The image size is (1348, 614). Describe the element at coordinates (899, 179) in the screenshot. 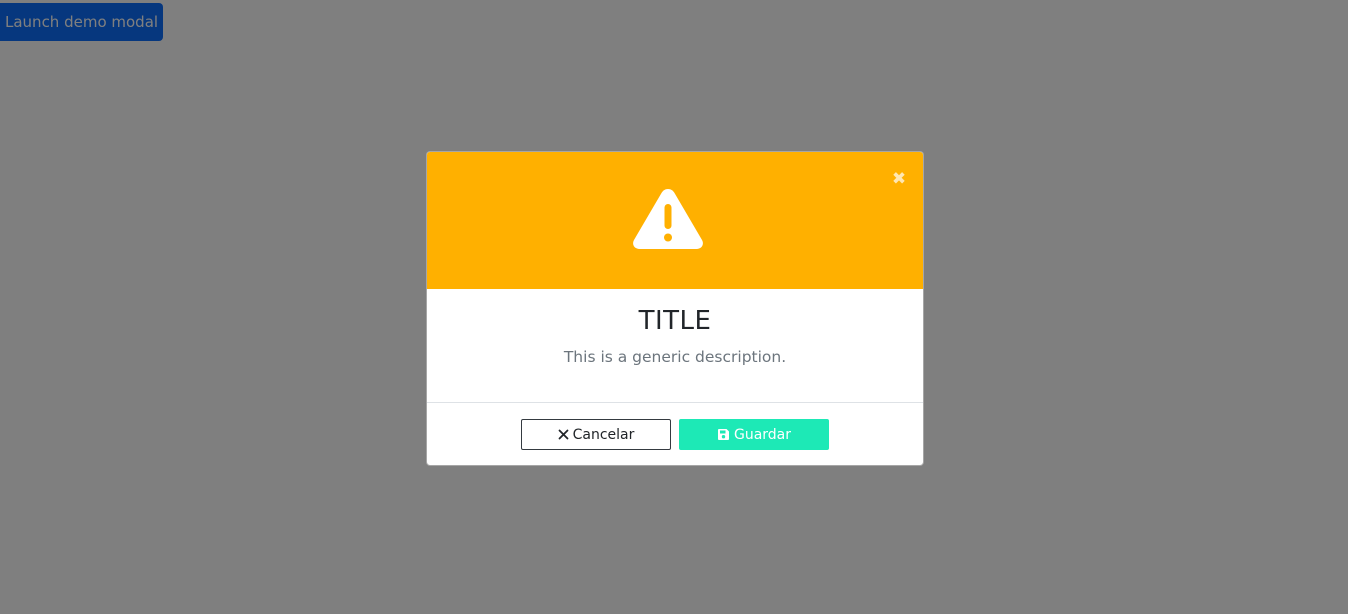

I see `close-icon: ✖` at that location.